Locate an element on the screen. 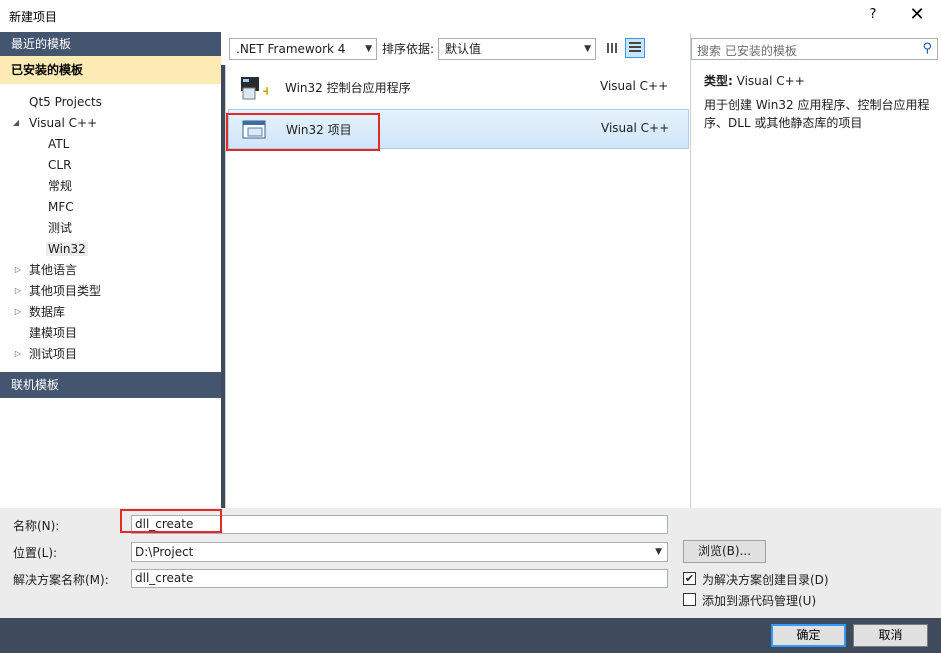 This screenshot has height=653, width=941. title-bar: 新建项目 ? ✕ is located at coordinates (470, 16).